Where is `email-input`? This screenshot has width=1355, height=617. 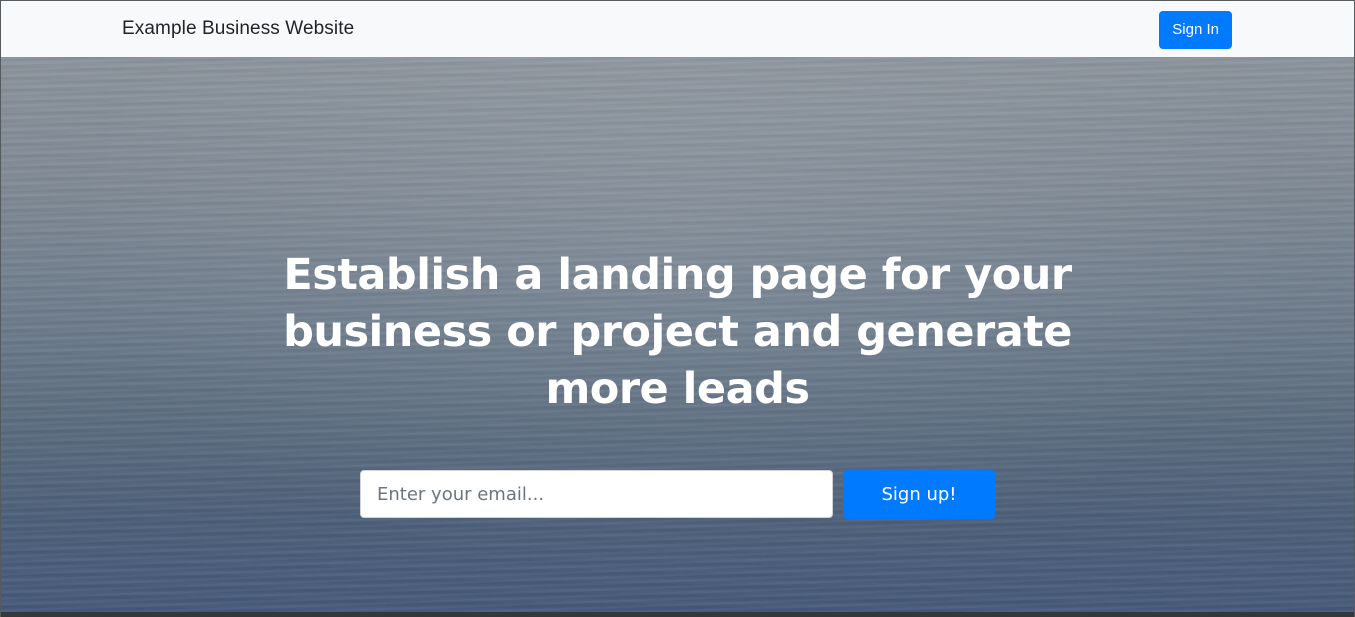 email-input is located at coordinates (596, 494).